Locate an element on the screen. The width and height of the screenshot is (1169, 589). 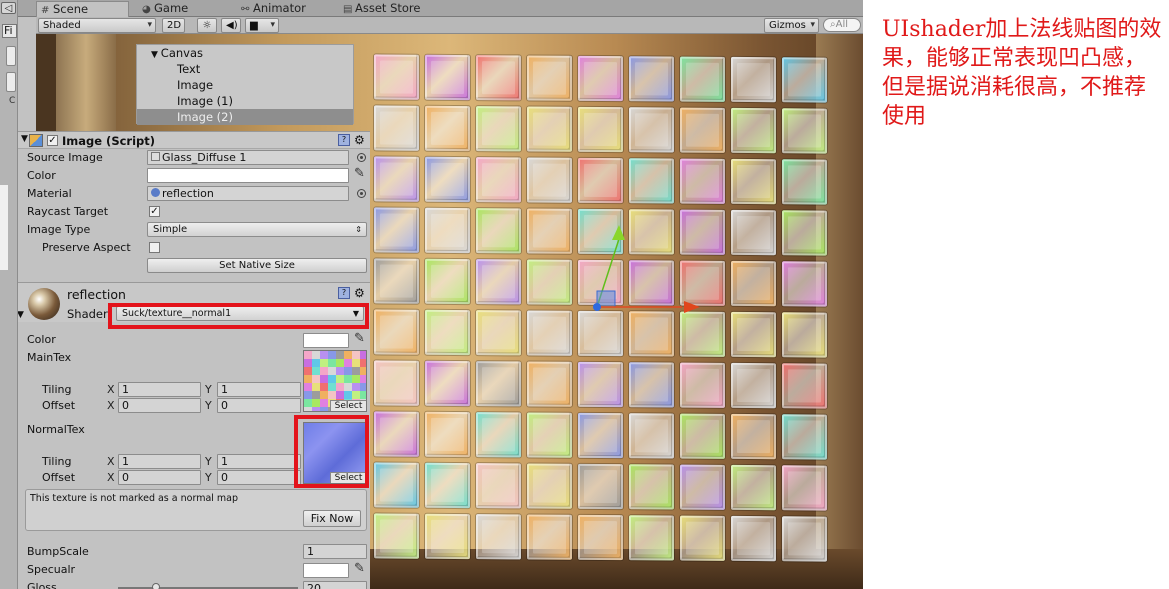
shader-dropdown: Suck/texture__normal1 ▼ is located at coordinates (240, 313).